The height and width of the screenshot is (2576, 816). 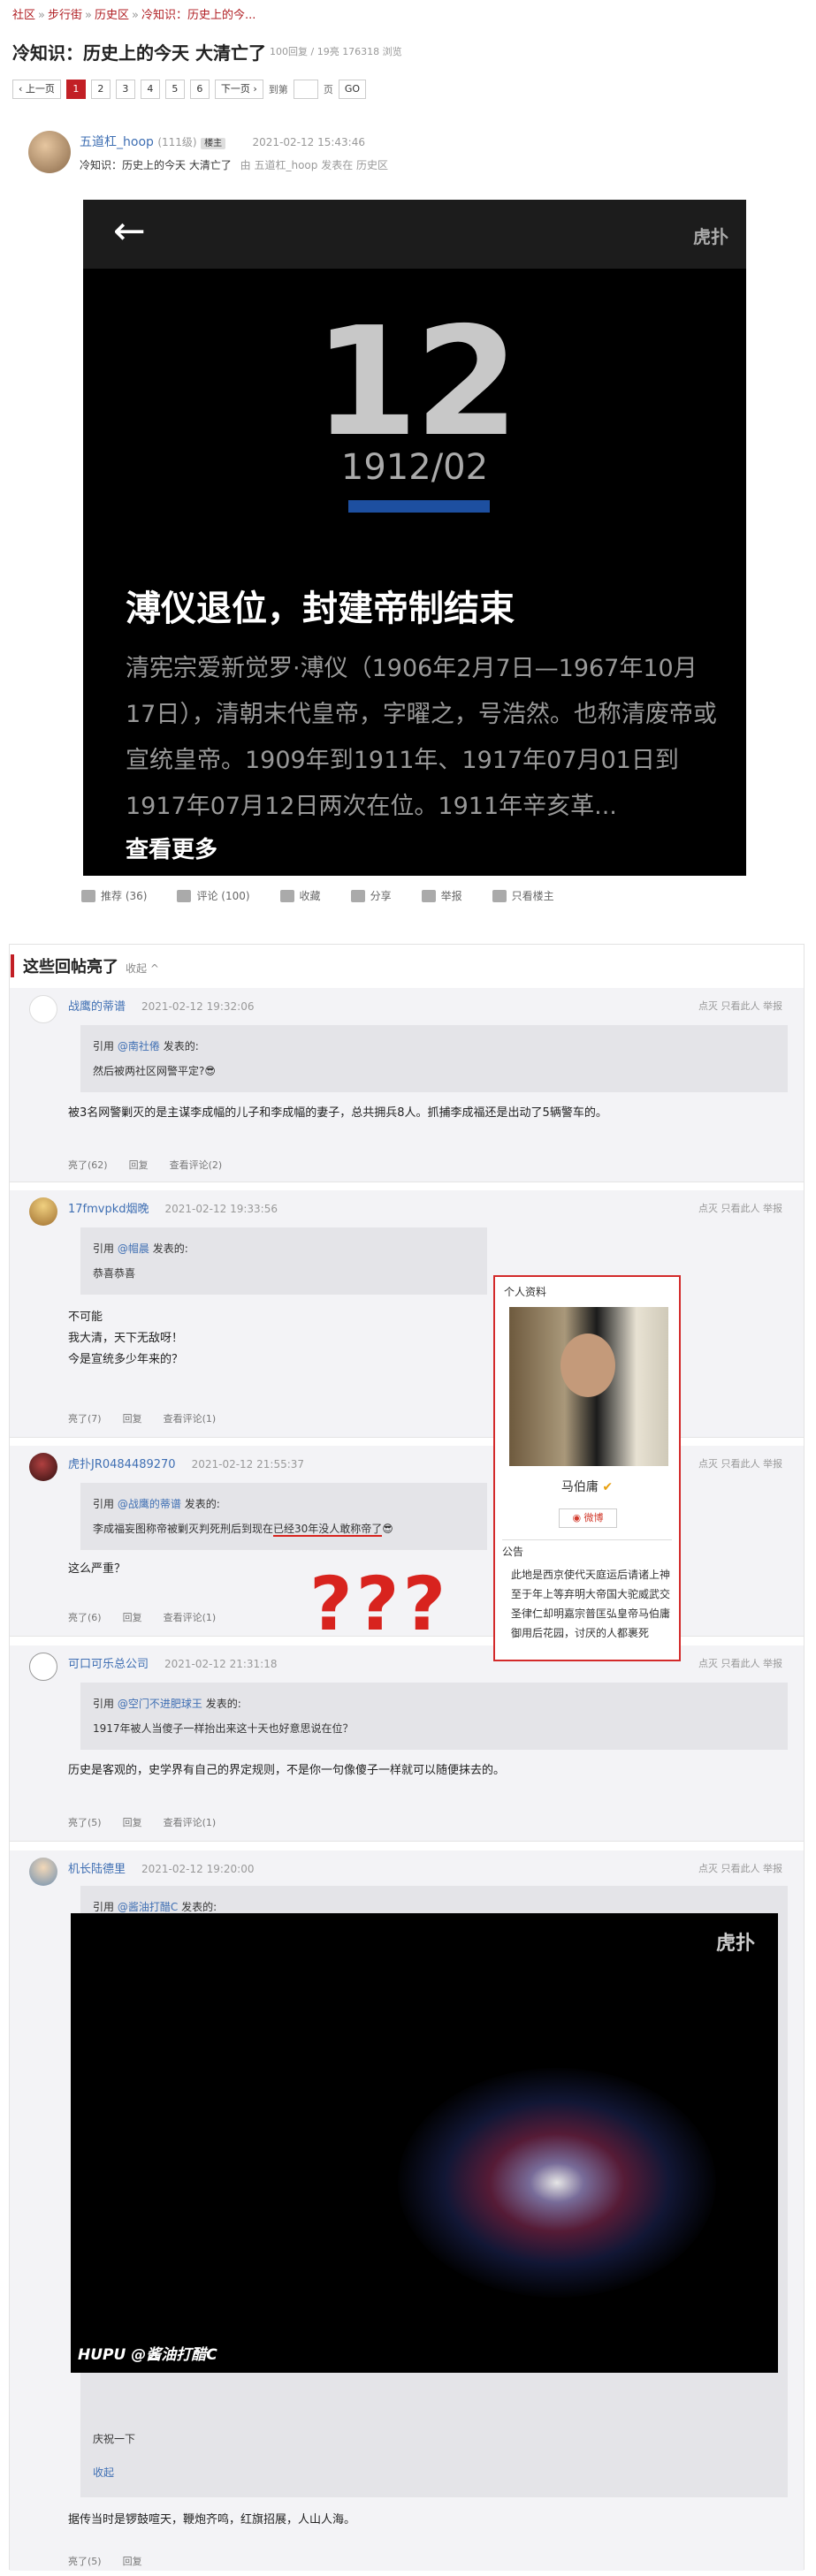 I want to click on op-badge: 楼主, so click(x=213, y=143).